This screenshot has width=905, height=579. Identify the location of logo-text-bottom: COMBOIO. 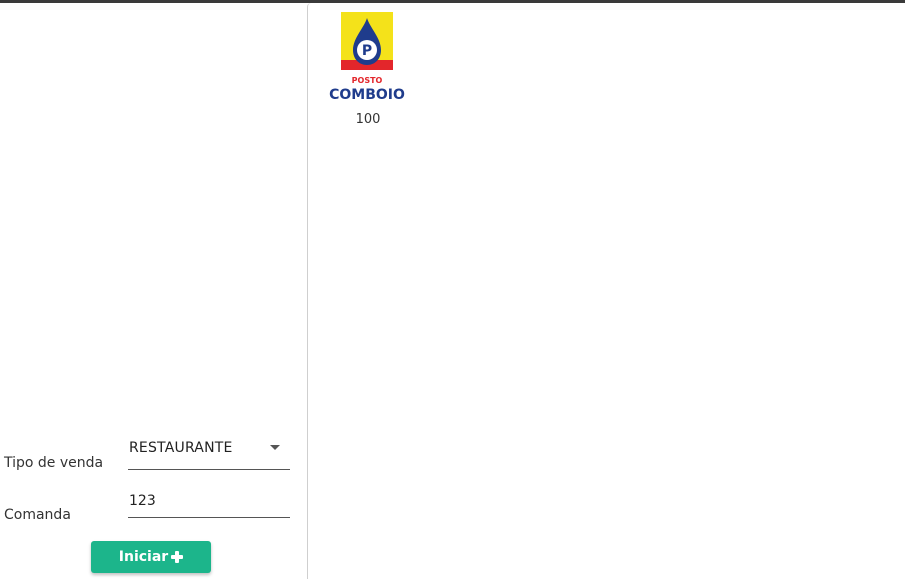
(367, 94).